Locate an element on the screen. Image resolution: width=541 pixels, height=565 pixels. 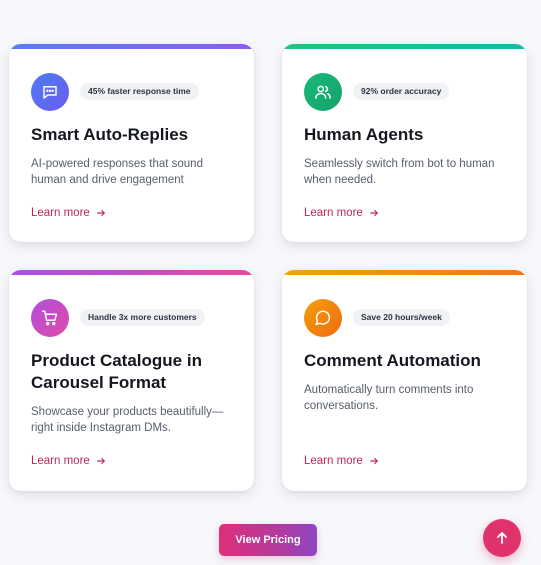
stat-badge: Handle 3x more customers is located at coordinates (142, 317).